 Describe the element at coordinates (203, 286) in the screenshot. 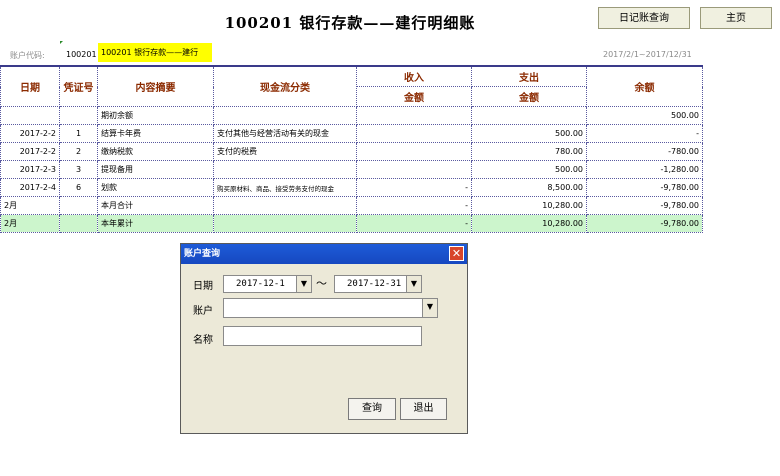

I see `date-label: 日期` at that location.